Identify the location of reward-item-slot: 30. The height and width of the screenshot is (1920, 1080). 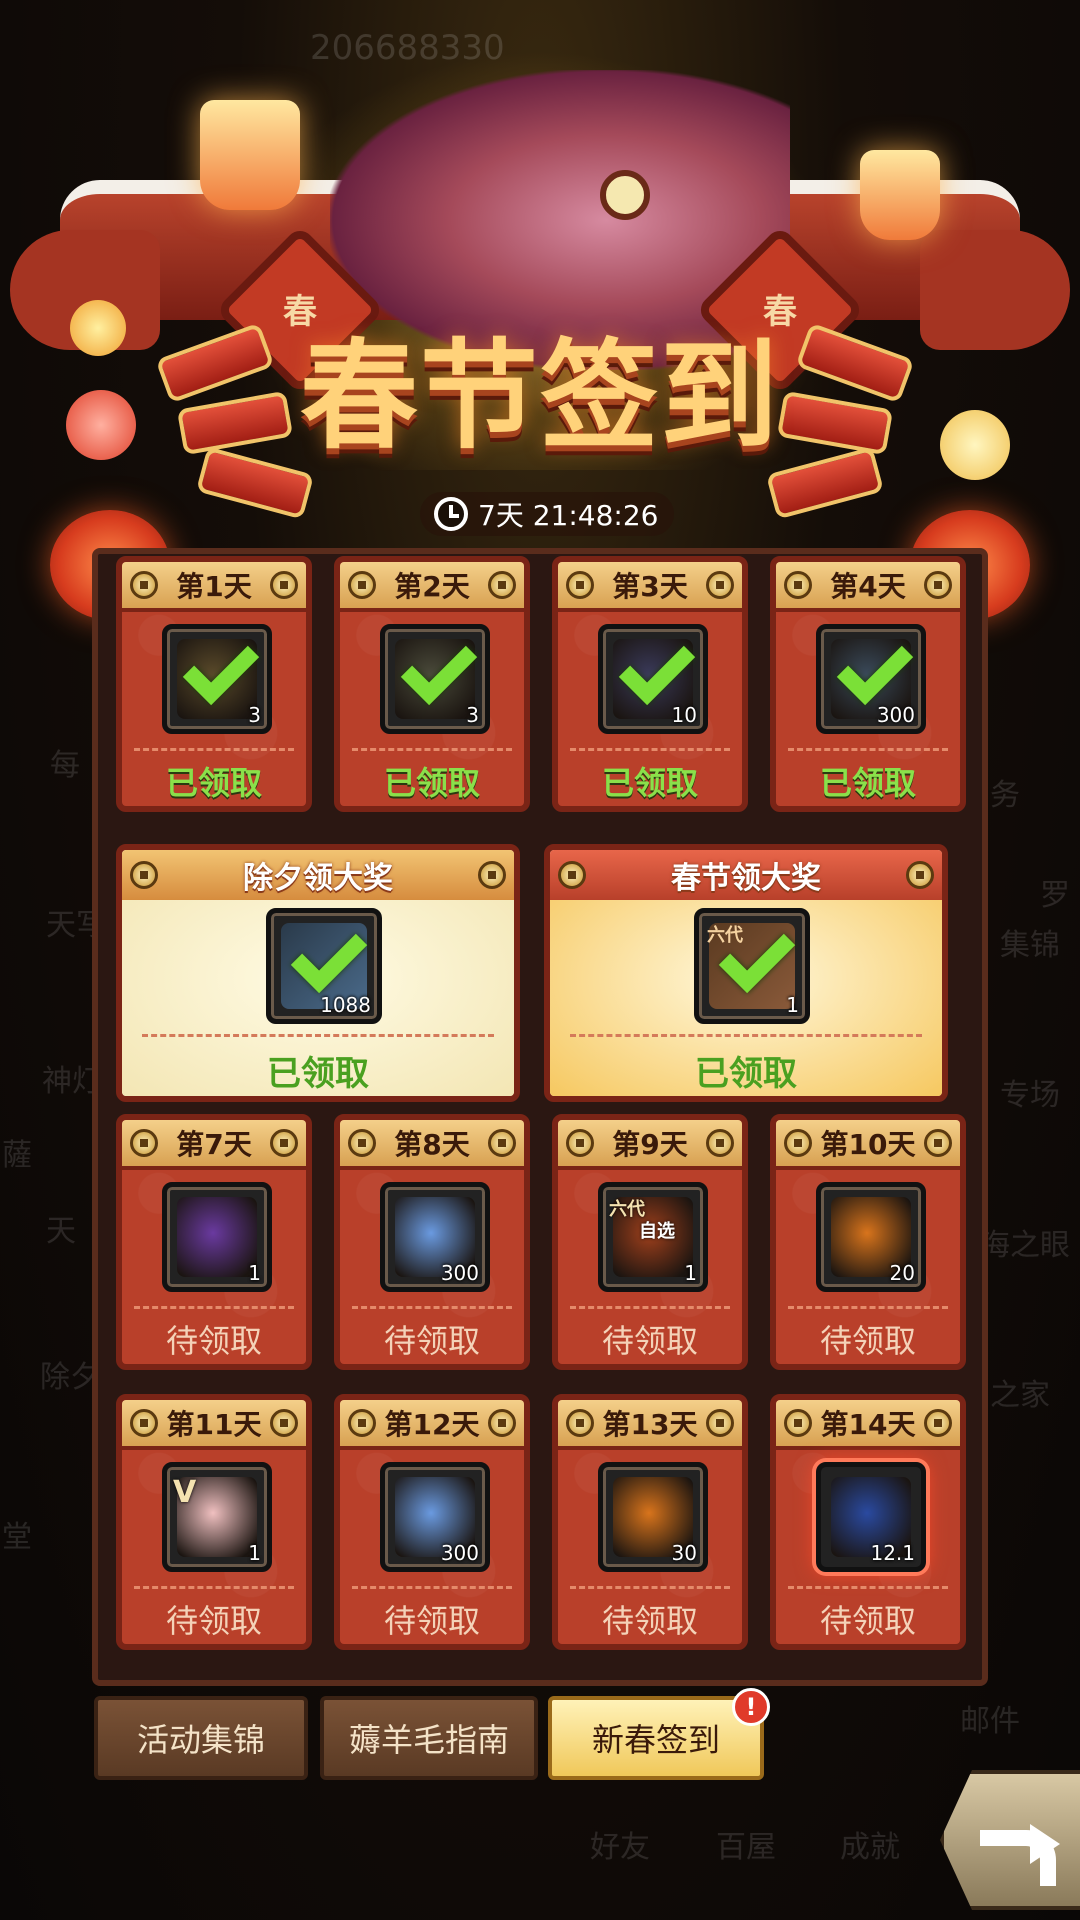
(653, 1517).